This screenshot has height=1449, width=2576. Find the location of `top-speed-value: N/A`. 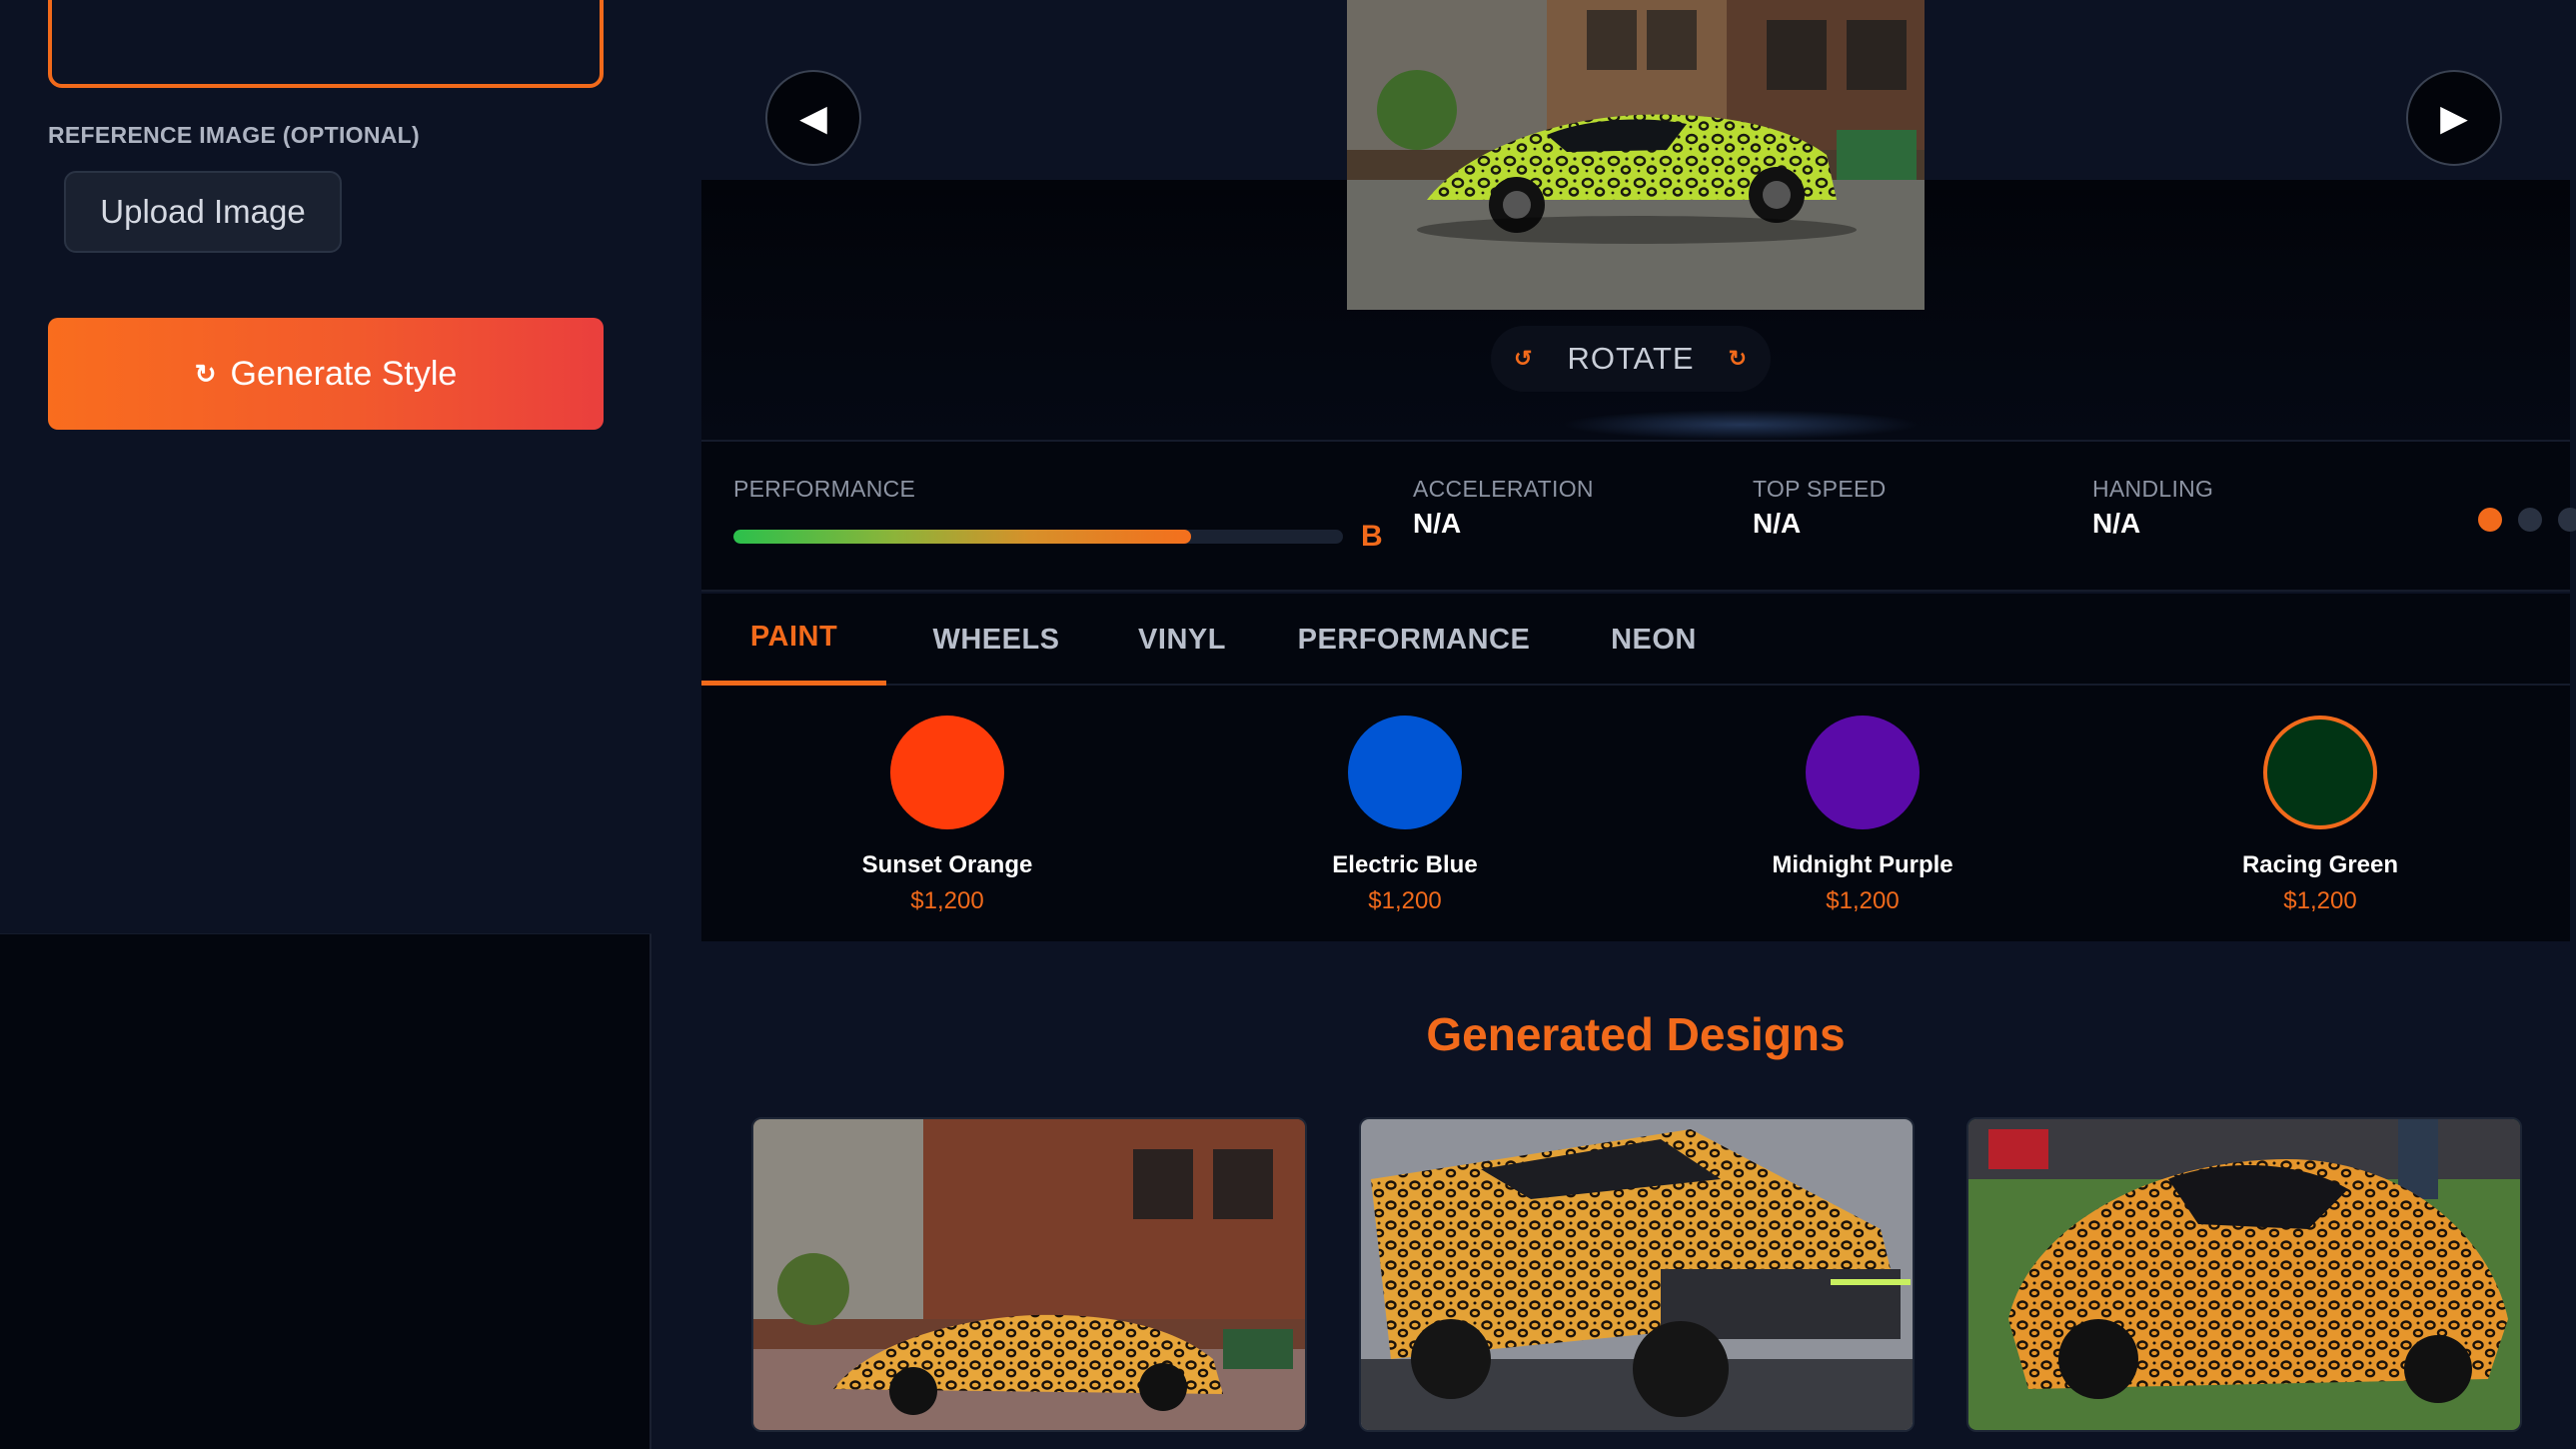

top-speed-value: N/A is located at coordinates (1777, 523).